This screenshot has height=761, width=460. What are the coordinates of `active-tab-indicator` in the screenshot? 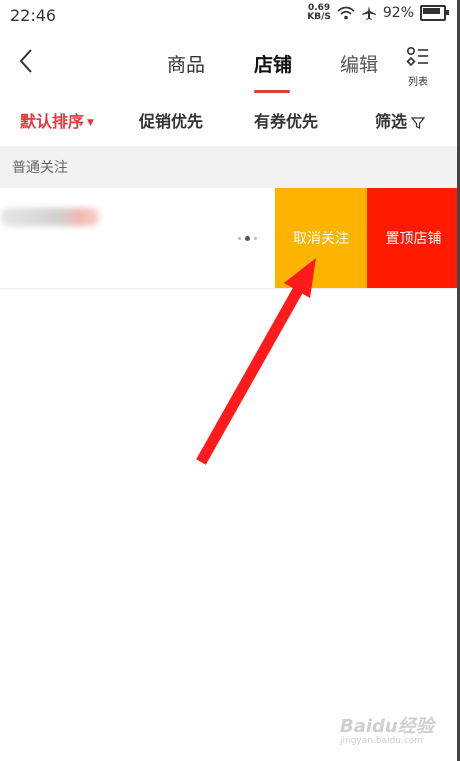 It's located at (272, 91).